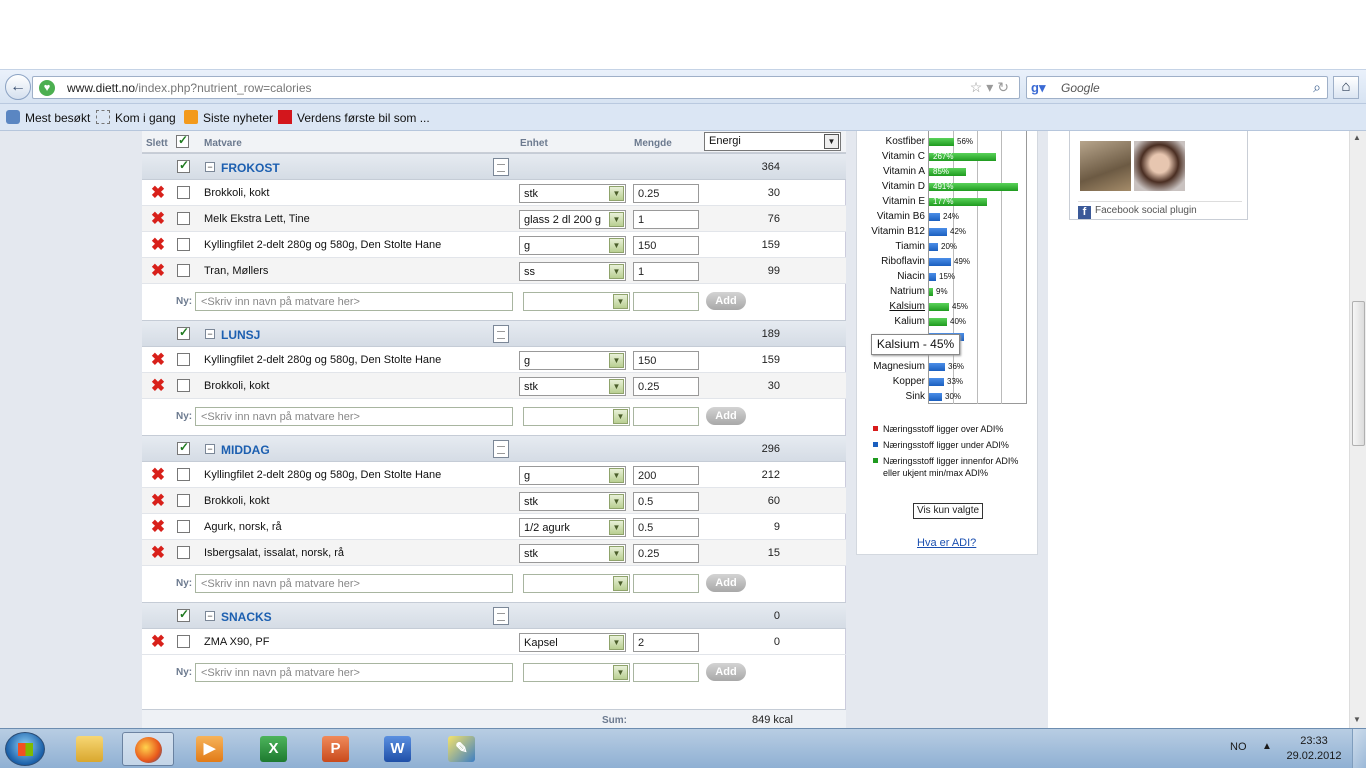 This screenshot has height=768, width=1366. Describe the element at coordinates (948, 511) in the screenshot. I see `show-selected-button: Vis kun valgte` at that location.